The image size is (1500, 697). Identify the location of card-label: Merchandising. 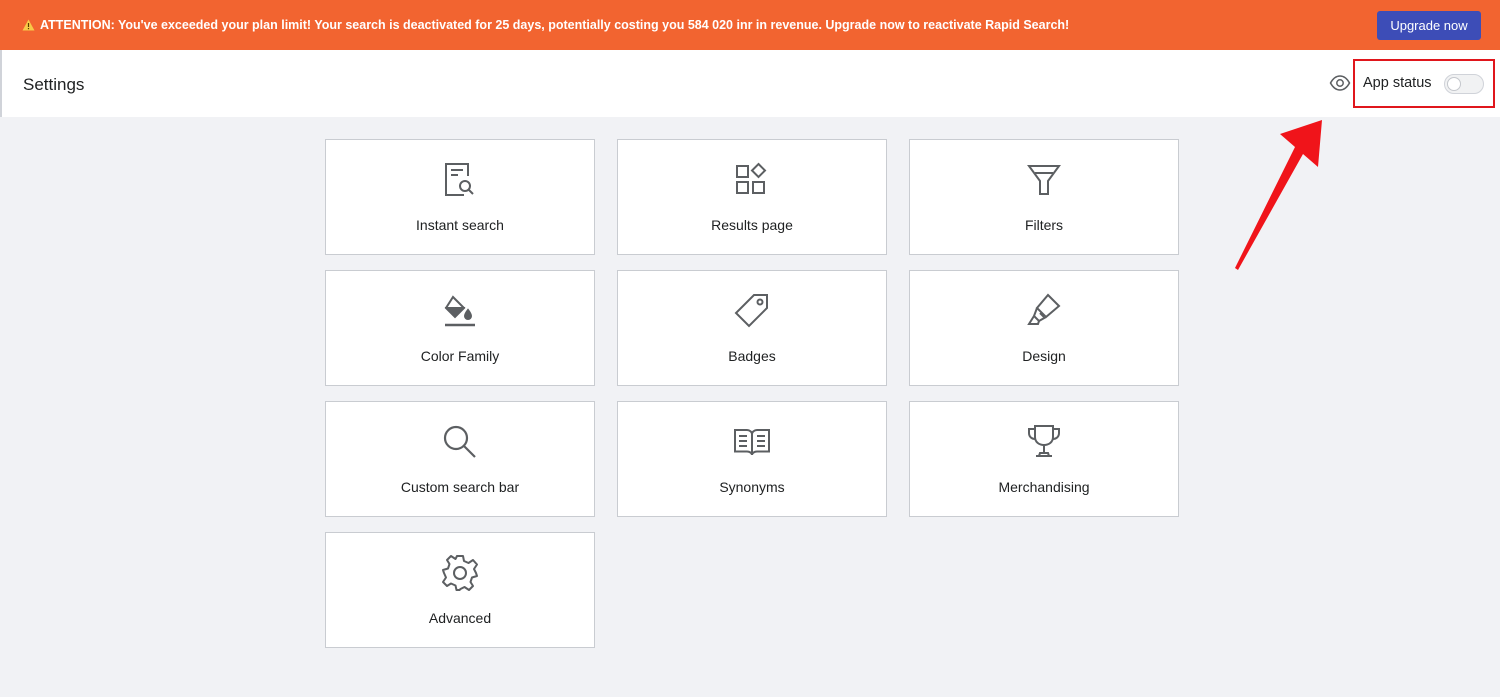
(1044, 487).